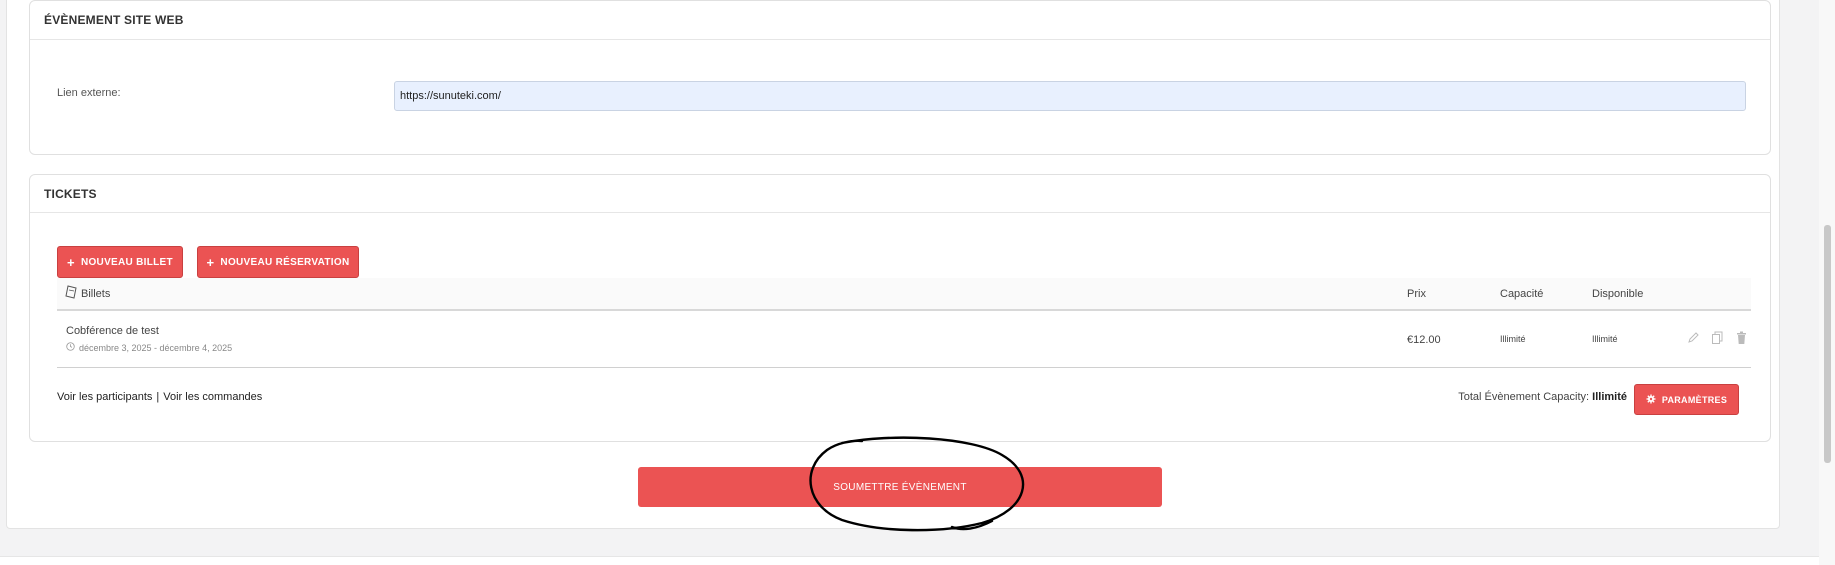 The width and height of the screenshot is (1835, 565). What do you see at coordinates (900, 487) in the screenshot?
I see `submit-event-button: SOUMETTRE ÉVÈNEMENT` at bounding box center [900, 487].